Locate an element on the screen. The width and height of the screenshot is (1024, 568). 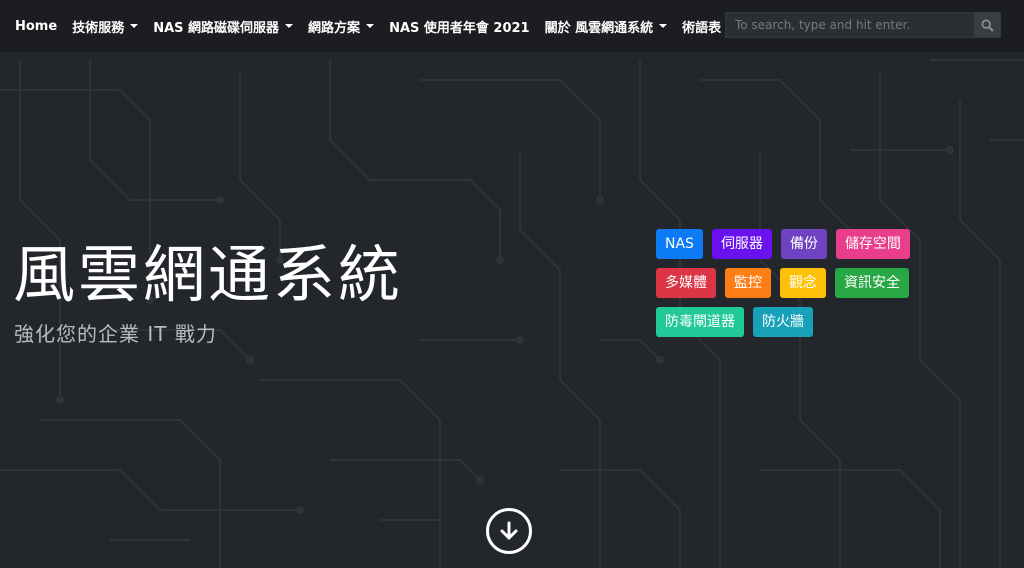
nav-item-network-solutions: 網路方案 is located at coordinates (341, 26).